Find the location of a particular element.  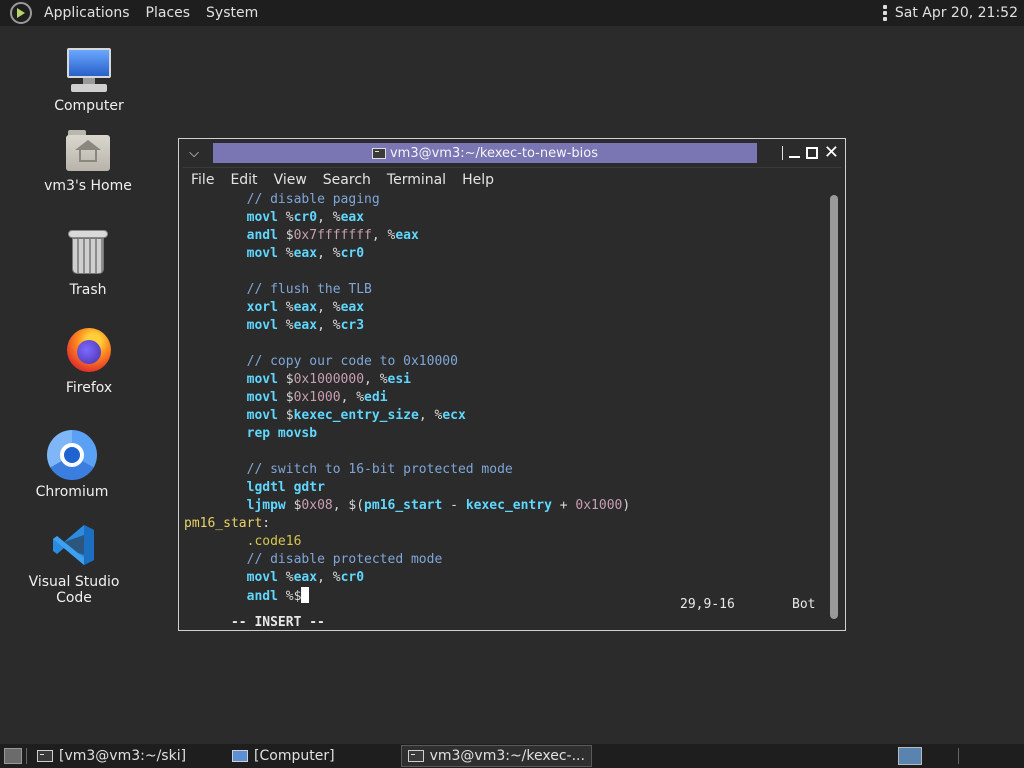

places-menu: Places is located at coordinates (168, 13).